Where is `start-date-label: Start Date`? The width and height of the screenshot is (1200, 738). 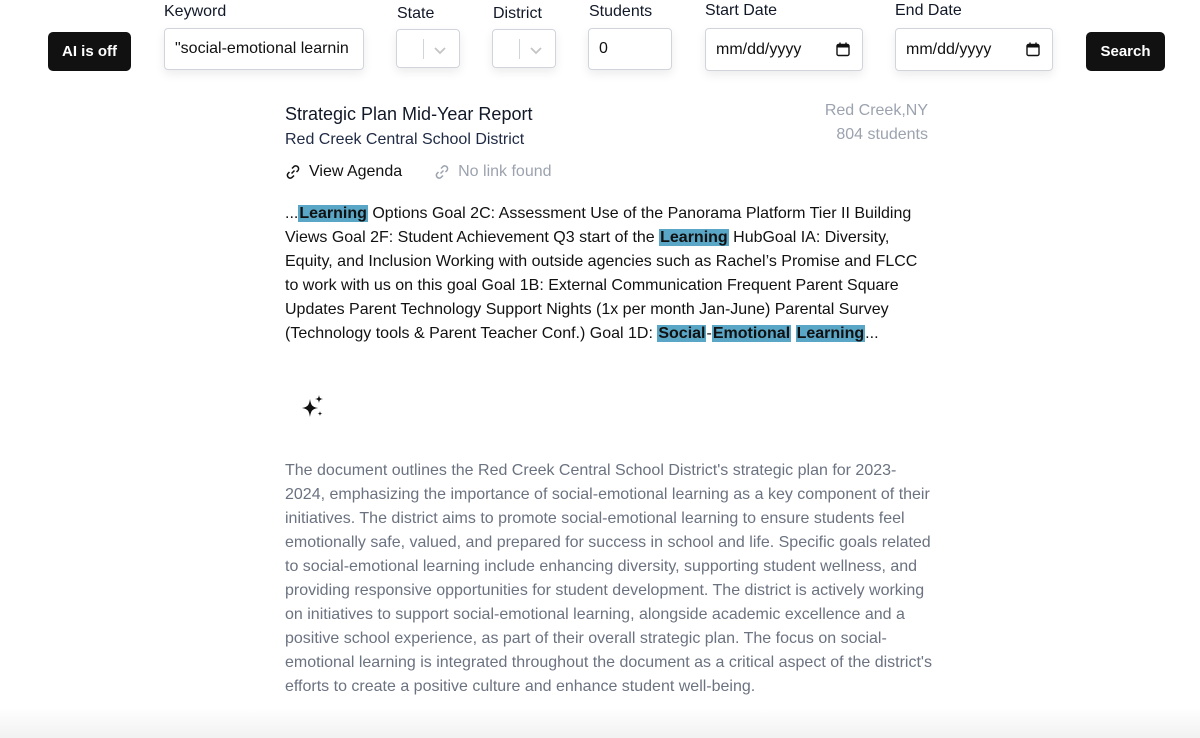 start-date-label: Start Date is located at coordinates (741, 10).